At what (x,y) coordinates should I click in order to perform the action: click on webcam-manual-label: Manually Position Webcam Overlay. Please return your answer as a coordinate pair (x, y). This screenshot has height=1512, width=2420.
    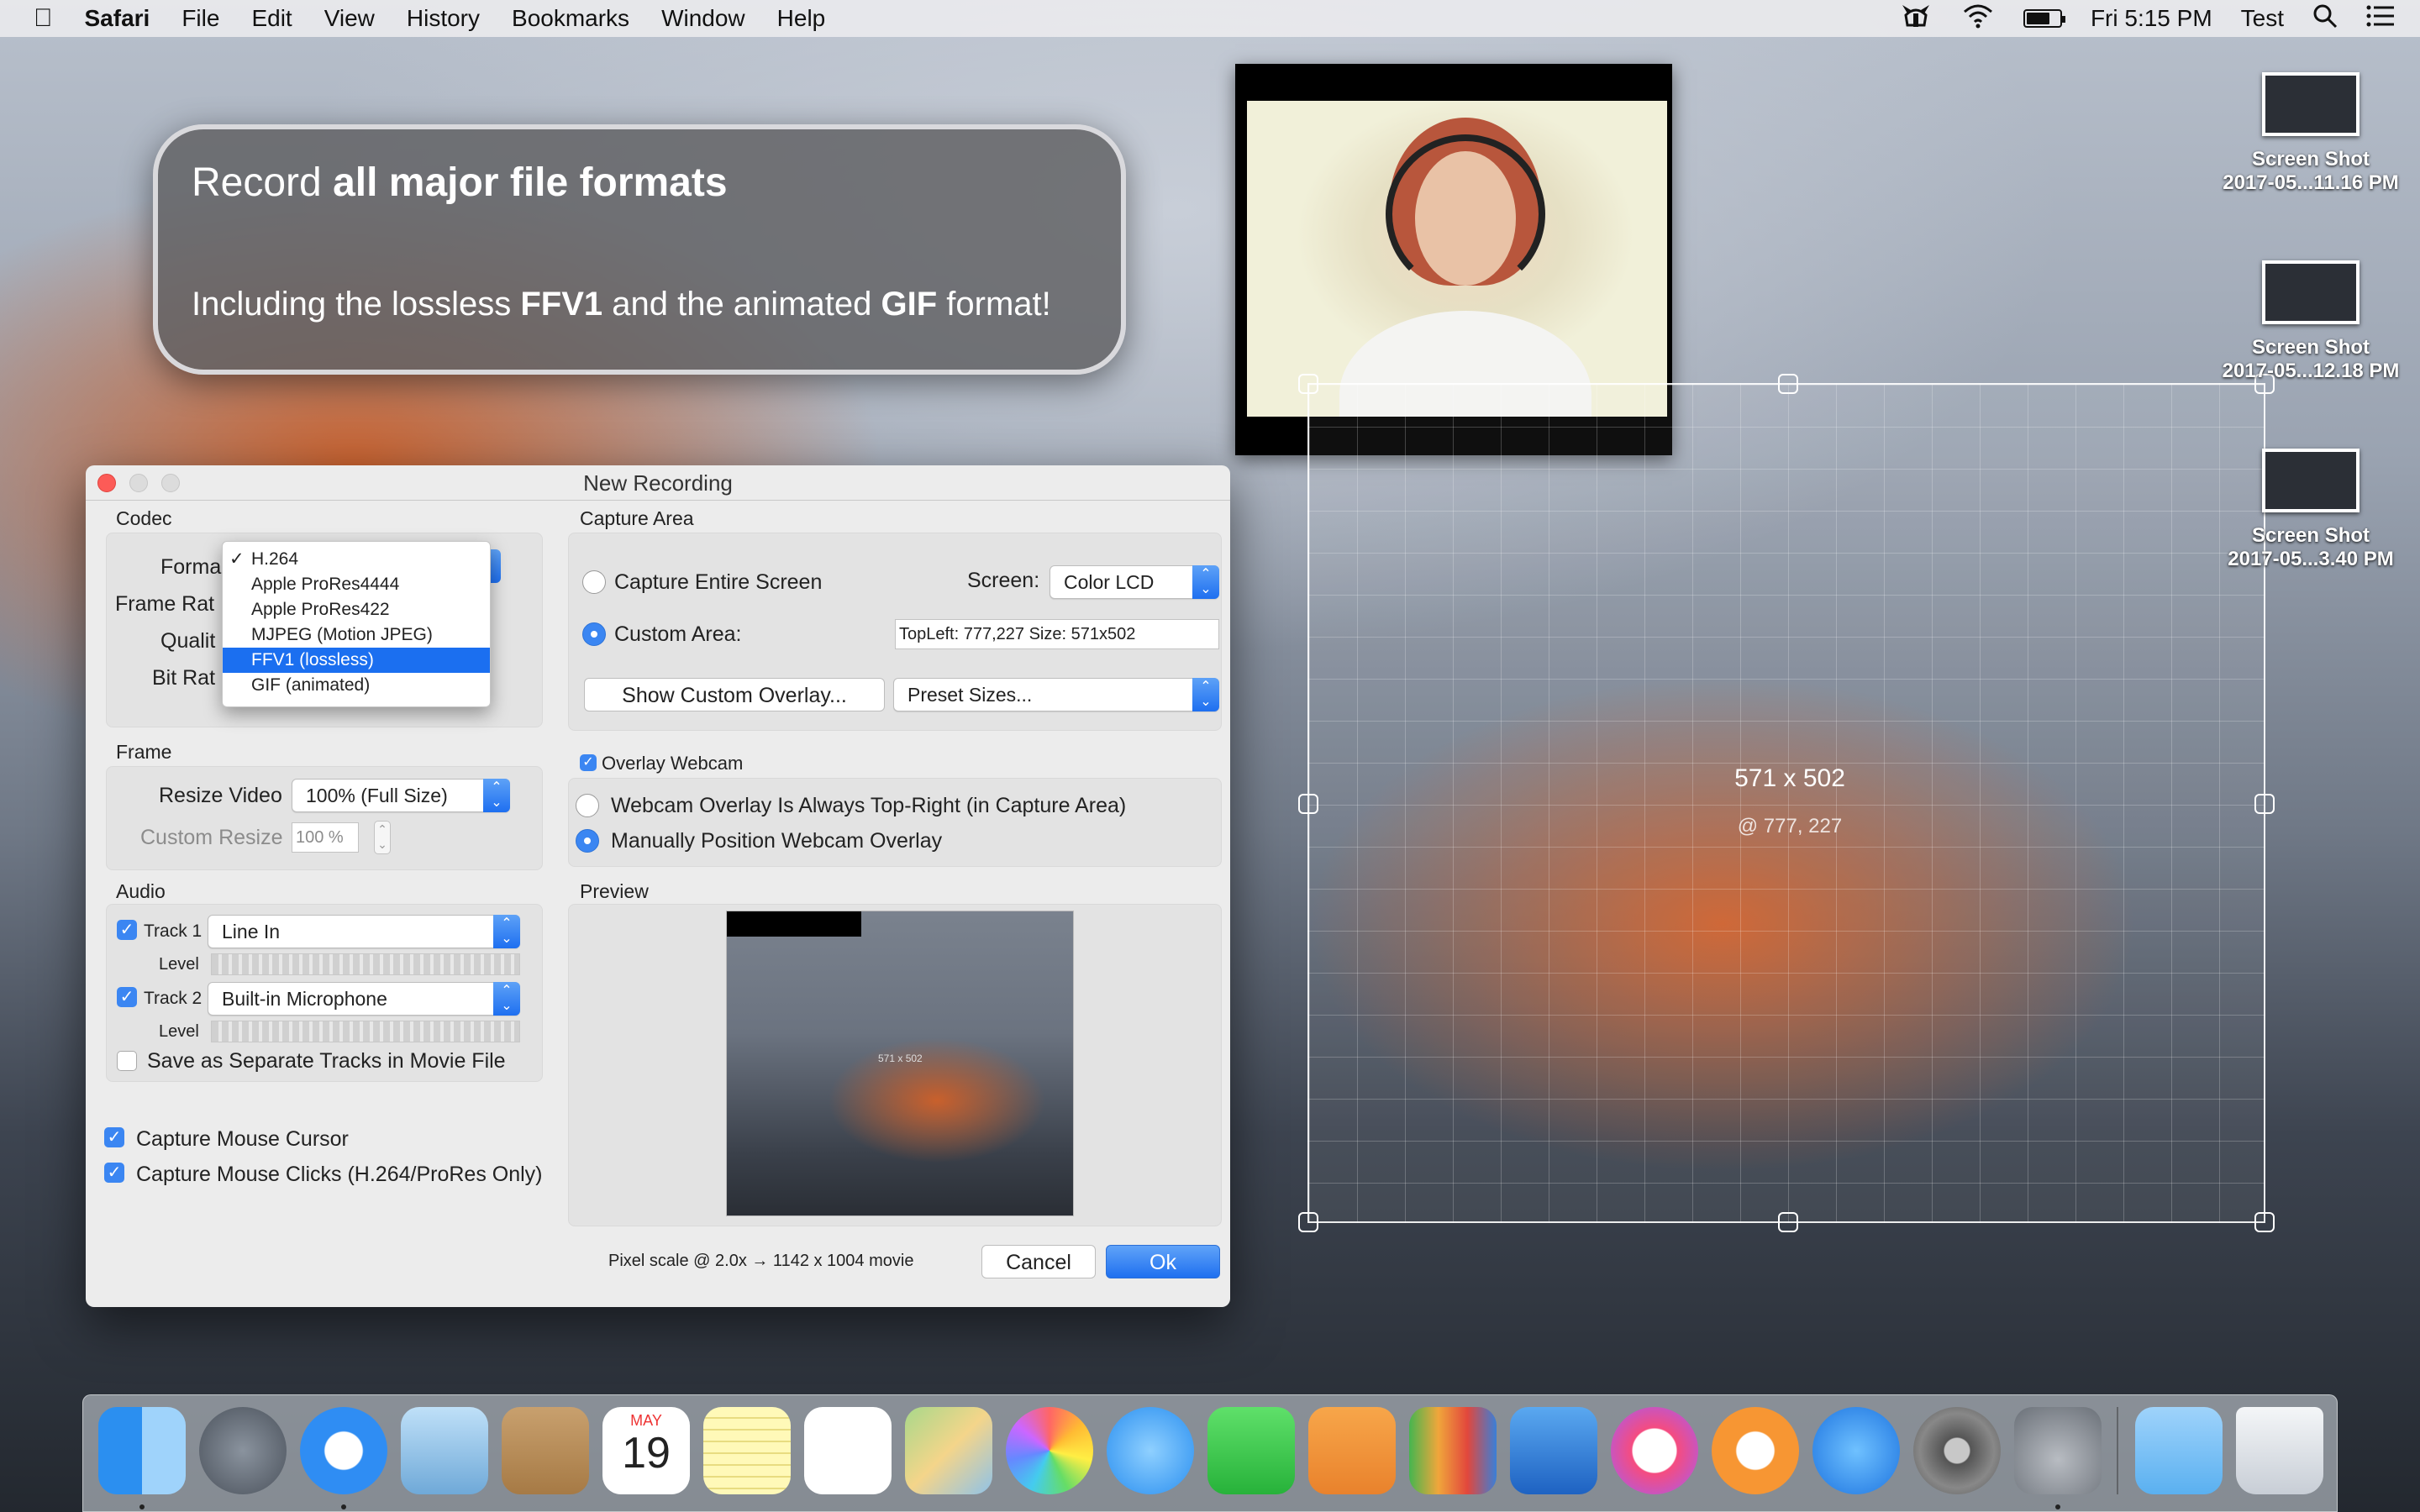
    Looking at the image, I should click on (777, 841).